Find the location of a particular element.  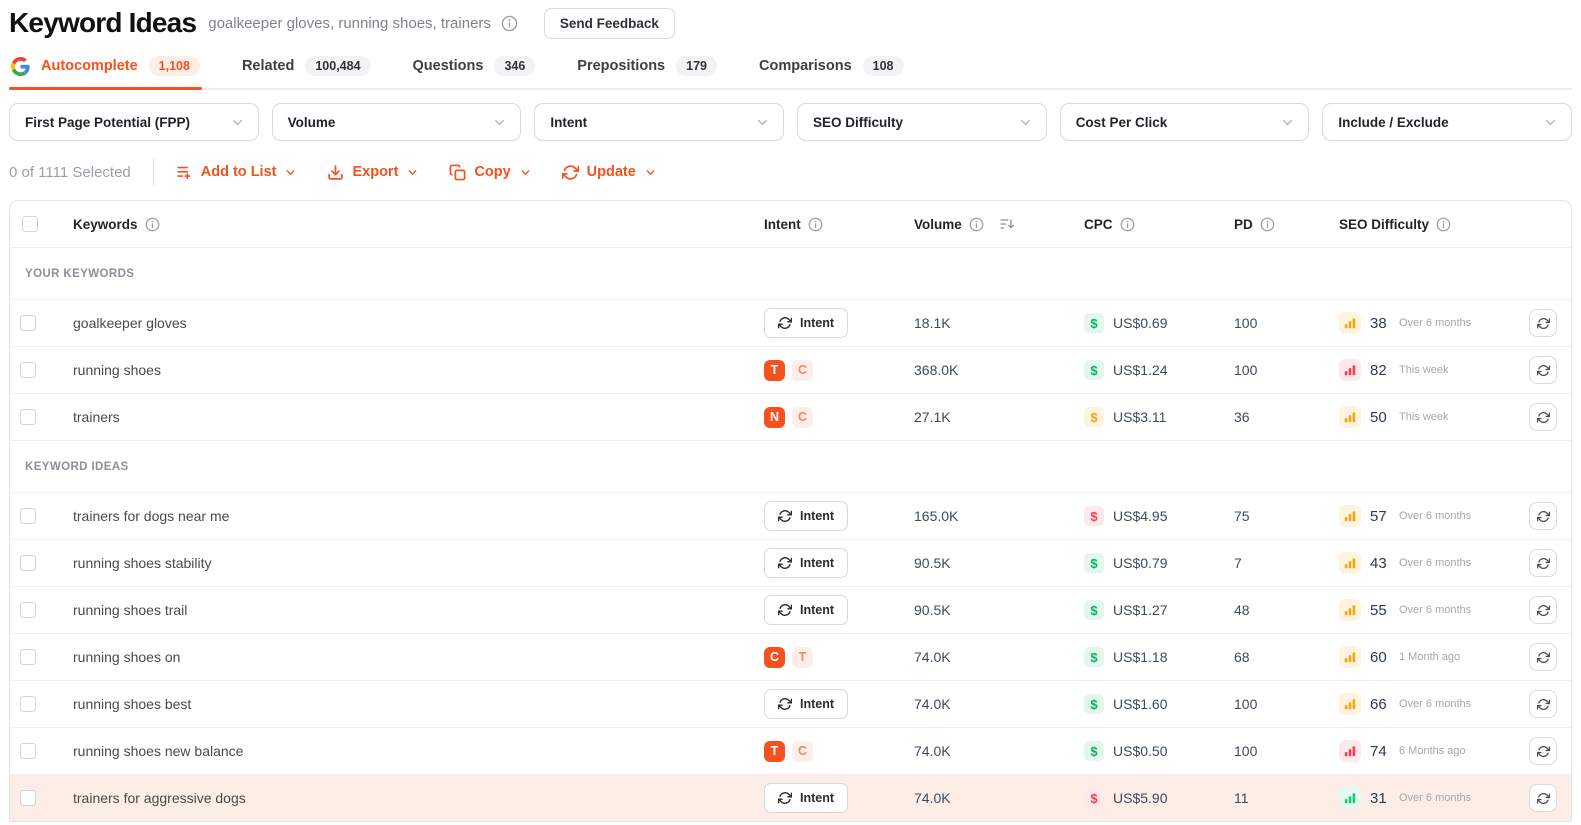

chevron-down-icon is located at coordinates (500, 122).